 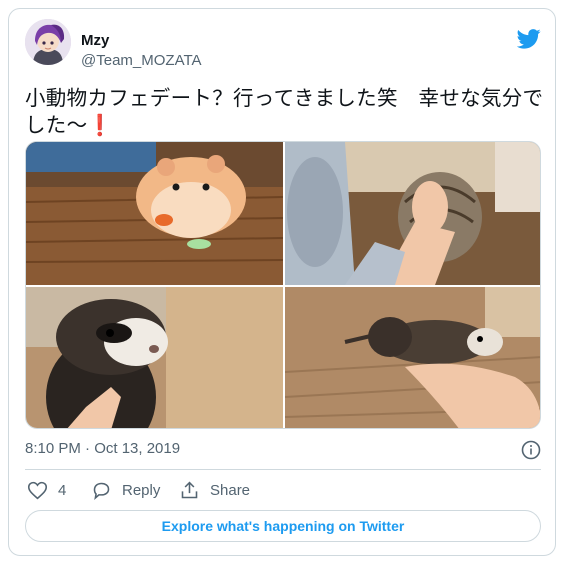 What do you see at coordinates (101, 491) in the screenshot?
I see `reply-icon` at bounding box center [101, 491].